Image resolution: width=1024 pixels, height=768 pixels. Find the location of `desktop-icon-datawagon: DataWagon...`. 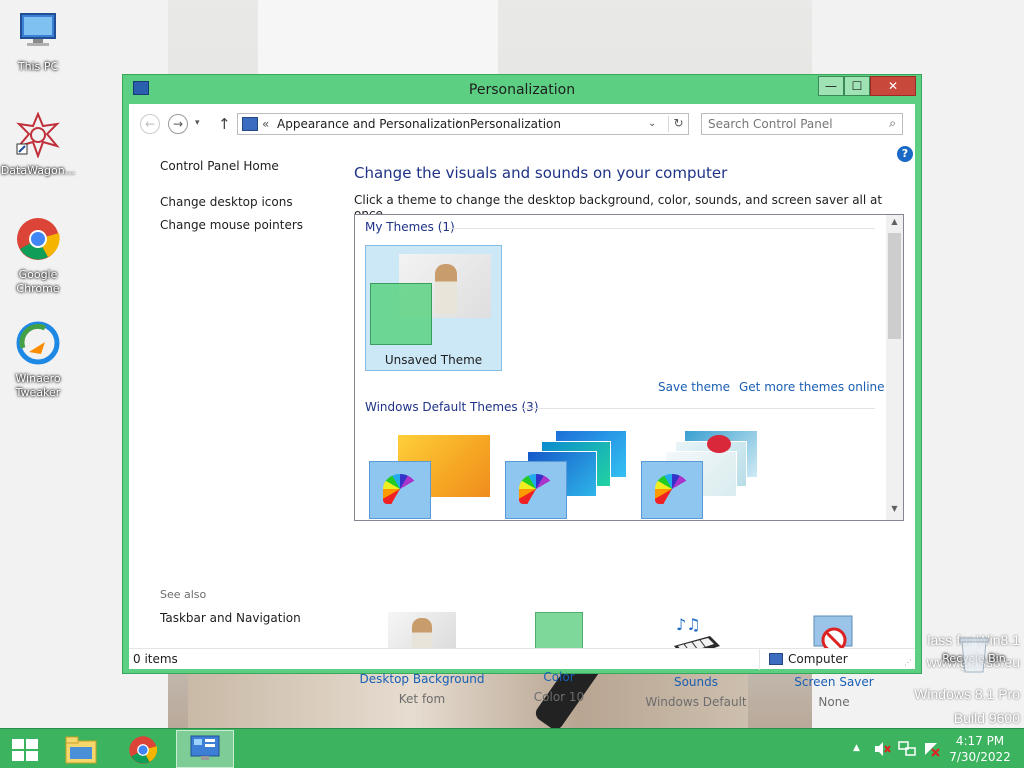

desktop-icon-datawagon: DataWagon... is located at coordinates (38, 144).